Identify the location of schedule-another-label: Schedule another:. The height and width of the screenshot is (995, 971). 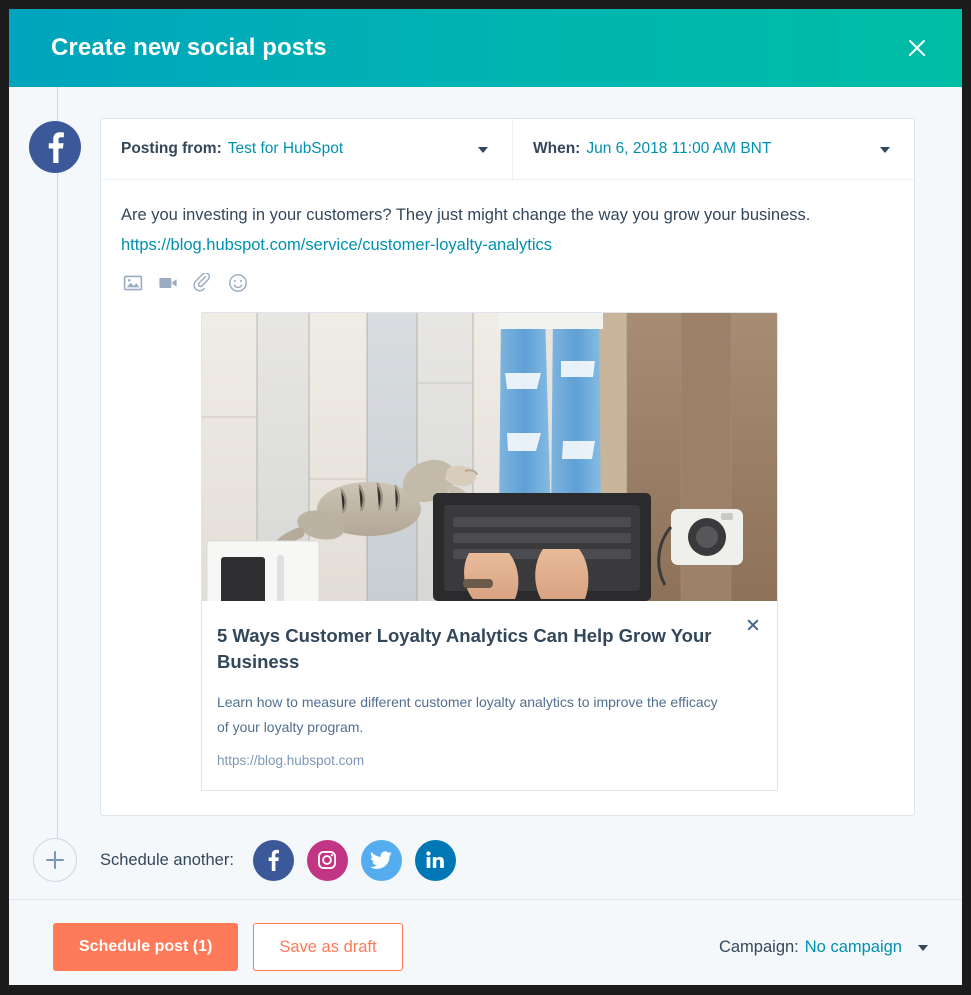
(167, 859).